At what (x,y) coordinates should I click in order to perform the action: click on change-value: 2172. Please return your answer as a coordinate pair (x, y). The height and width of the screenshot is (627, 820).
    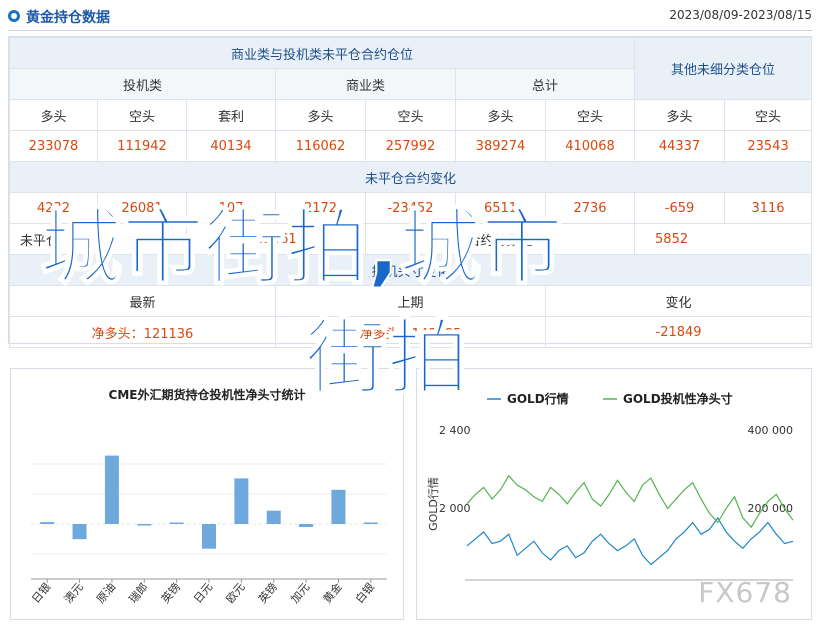
    Looking at the image, I should click on (320, 208).